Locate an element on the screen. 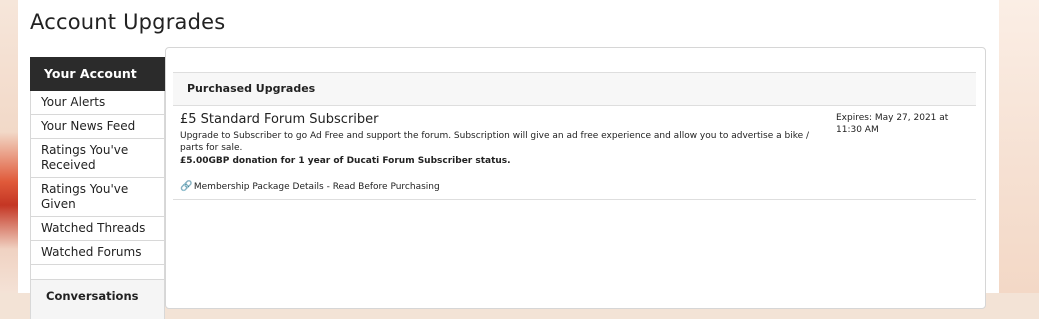  sidebar-subheader-conversations: Conversations is located at coordinates (97, 299).